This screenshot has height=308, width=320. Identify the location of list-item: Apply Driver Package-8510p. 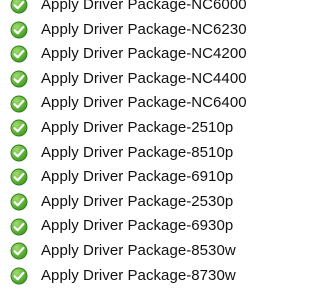
(141, 153).